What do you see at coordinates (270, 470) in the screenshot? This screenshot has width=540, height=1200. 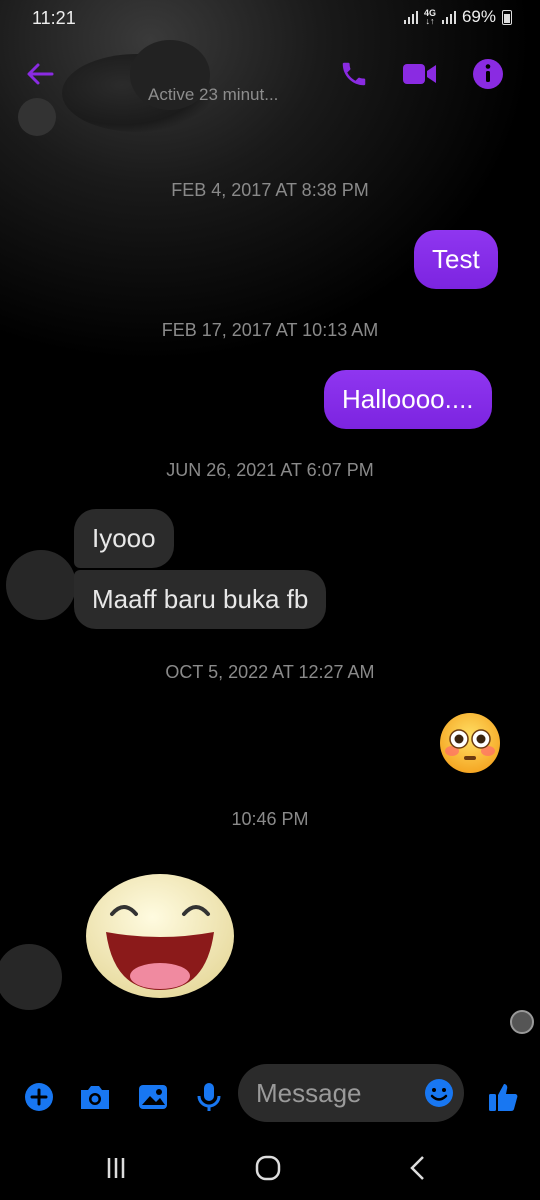 I see `timestamp: JUN 26, 2021 AT 6:07 PM` at bounding box center [270, 470].